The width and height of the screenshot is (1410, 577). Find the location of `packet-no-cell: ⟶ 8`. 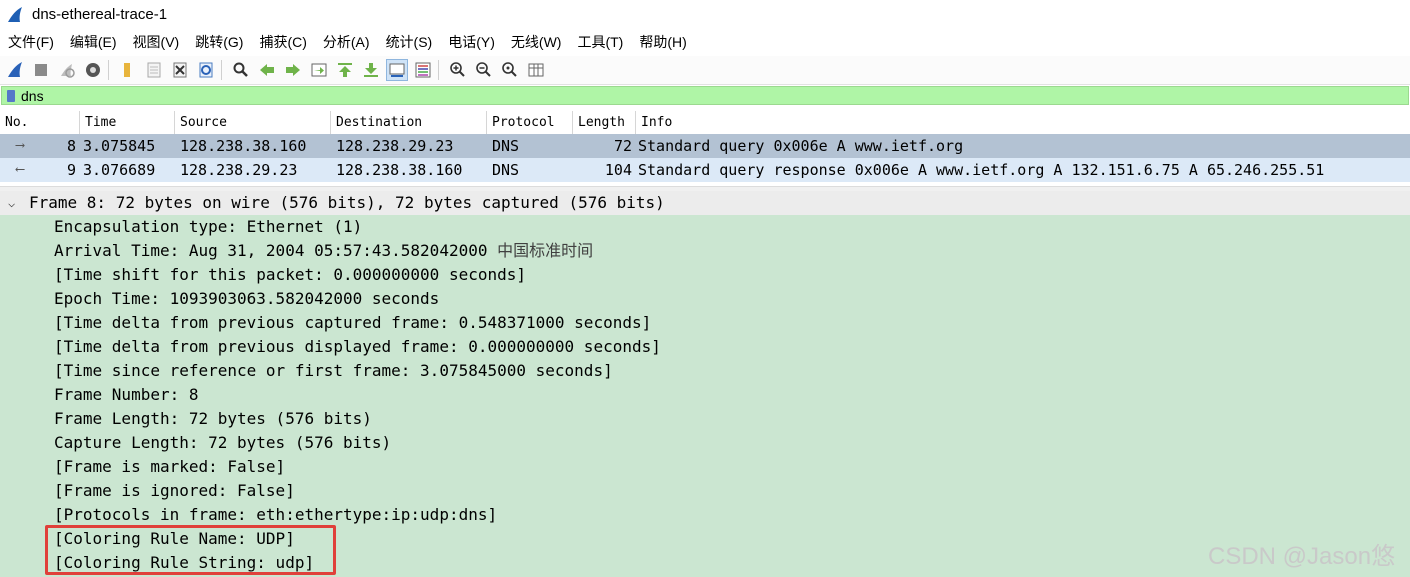

packet-no-cell: ⟶ 8 is located at coordinates (40, 146).